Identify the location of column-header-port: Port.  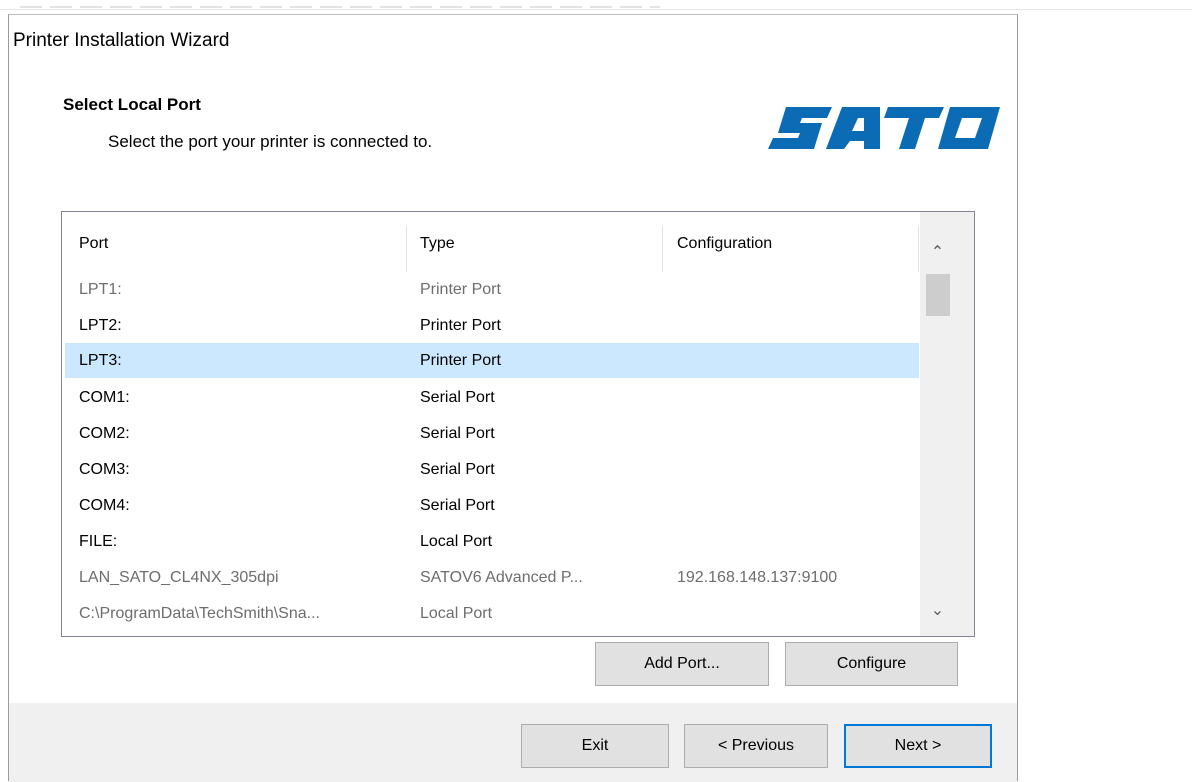
(93, 244).